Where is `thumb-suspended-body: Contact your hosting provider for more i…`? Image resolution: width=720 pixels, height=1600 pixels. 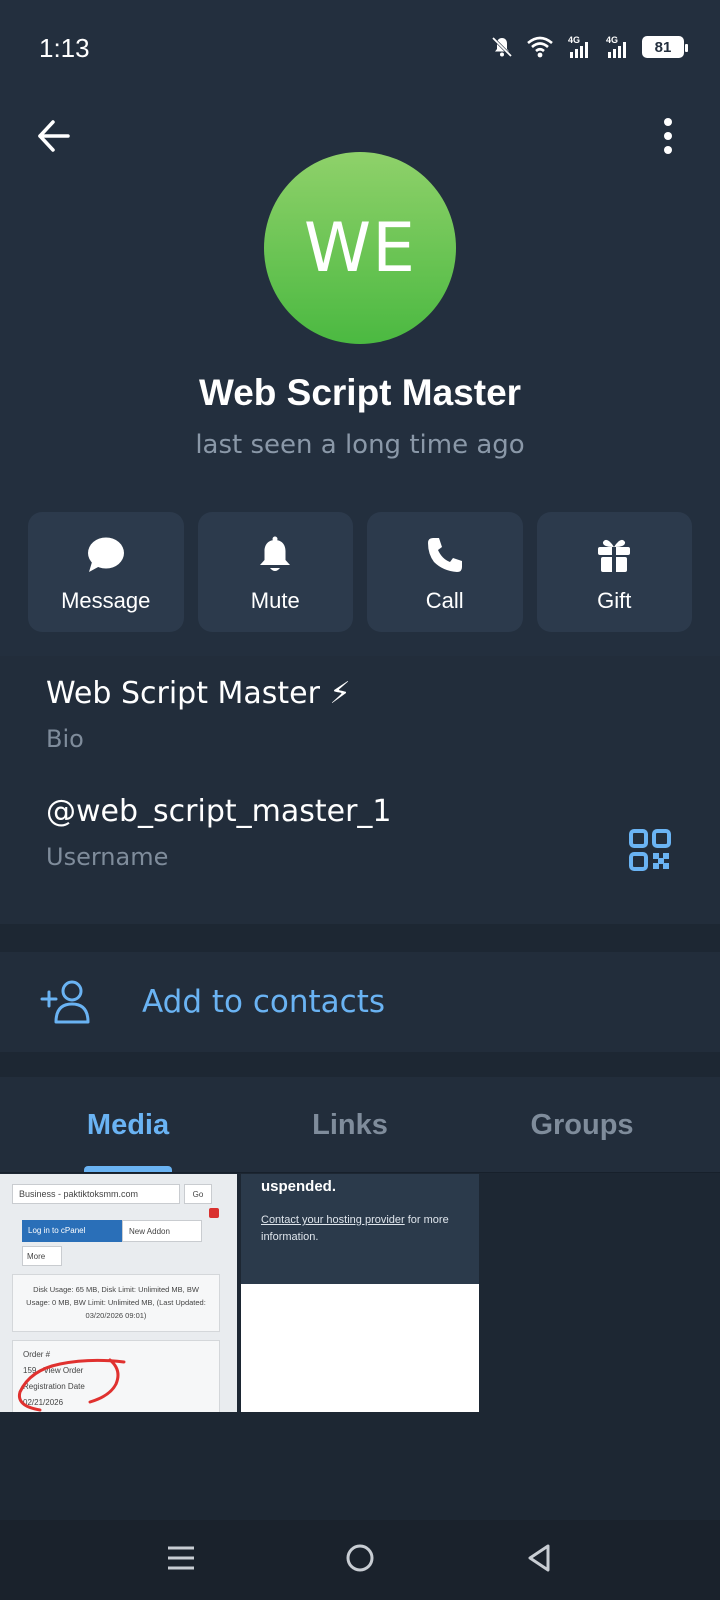
thumb-suspended-body: Contact your hosting provider for more i… is located at coordinates (366, 1229).